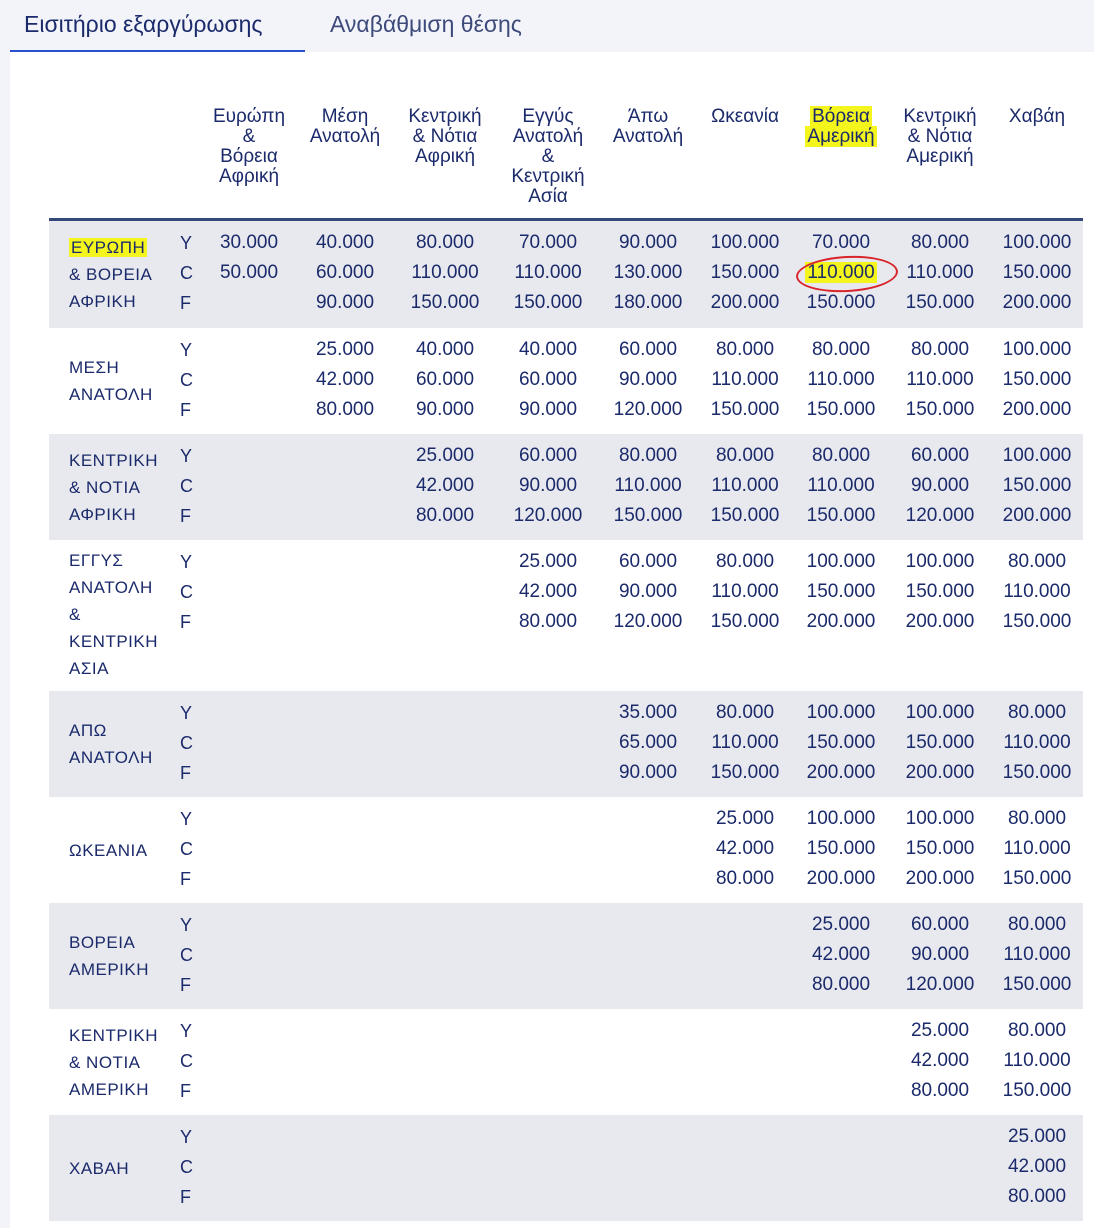 The image size is (1094, 1228). I want to click on row-region-label: ΕΓΓΥΣ ΑΝΑΤΟΛΗ & ΚΕΝΤΡΙΚΗ ΑΣΙΑ, so click(114, 614).